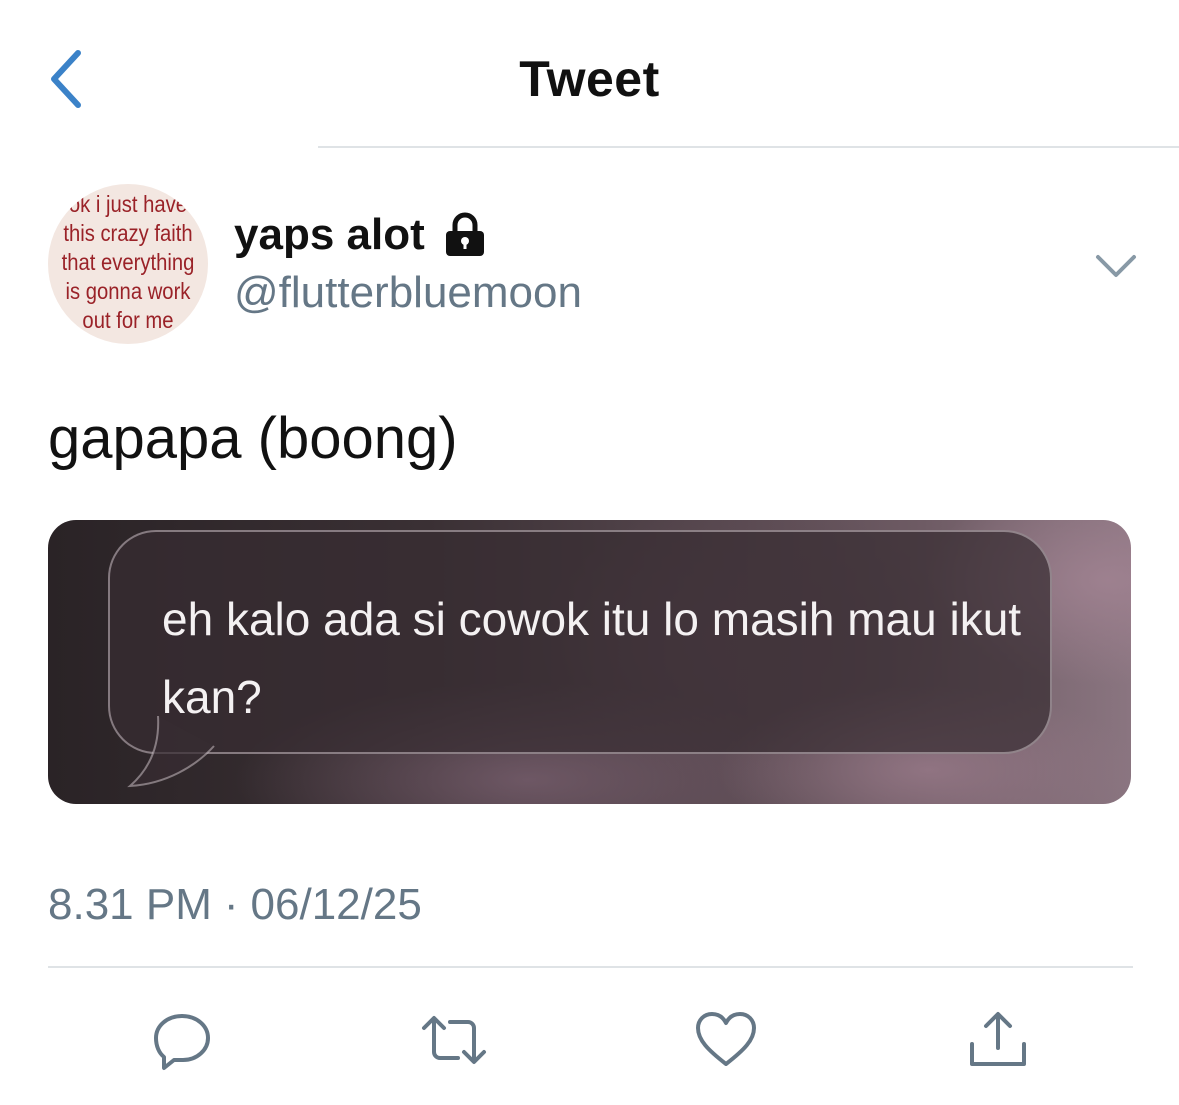 The height and width of the screenshot is (1105, 1179). I want to click on header-divider, so click(748, 147).